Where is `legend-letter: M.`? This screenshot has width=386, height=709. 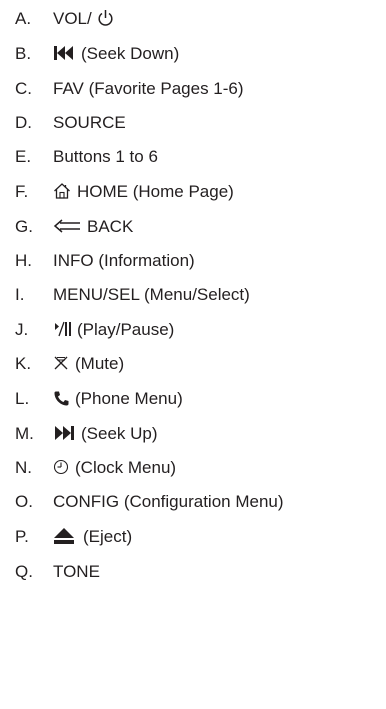 legend-letter: M. is located at coordinates (24, 433).